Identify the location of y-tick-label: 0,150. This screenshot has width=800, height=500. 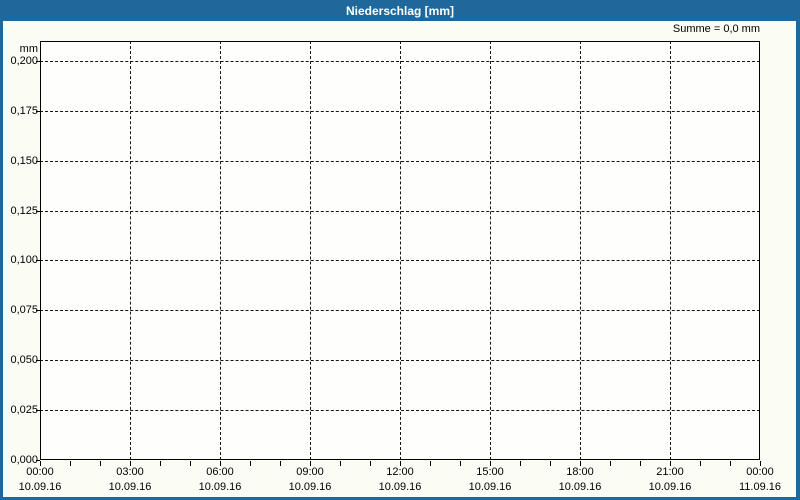
(24, 161).